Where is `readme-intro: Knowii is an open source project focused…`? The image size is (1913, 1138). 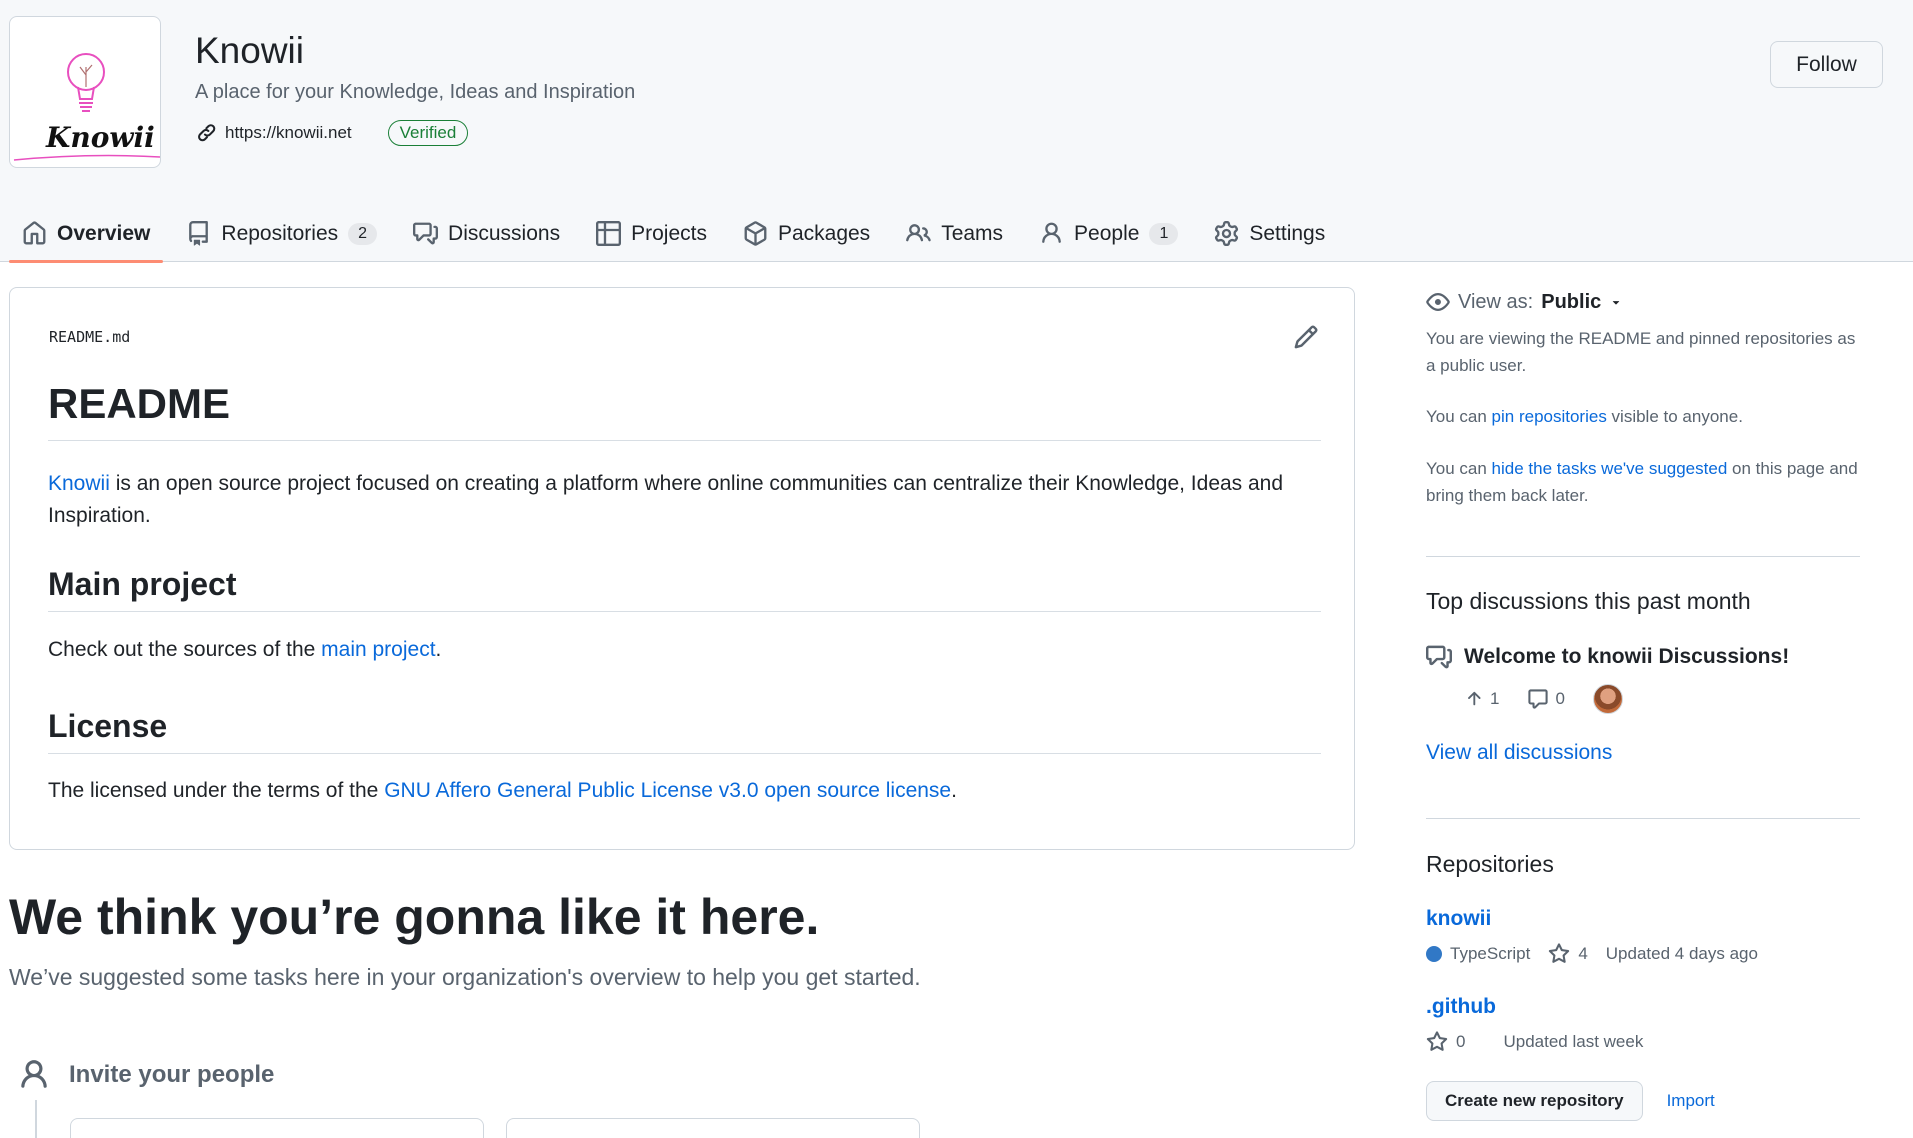 readme-intro: Knowii is an open source project focused… is located at coordinates (684, 500).